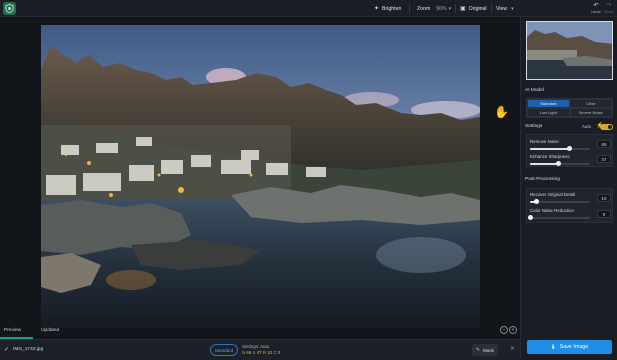  Describe the element at coordinates (244, 352) in the screenshot. I see `settings-key: N` at that location.